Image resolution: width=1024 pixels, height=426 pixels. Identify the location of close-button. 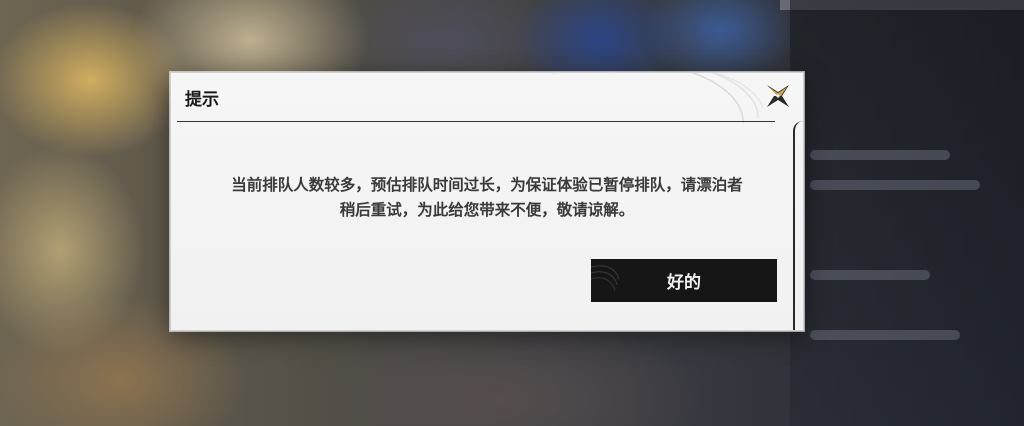
(778, 96).